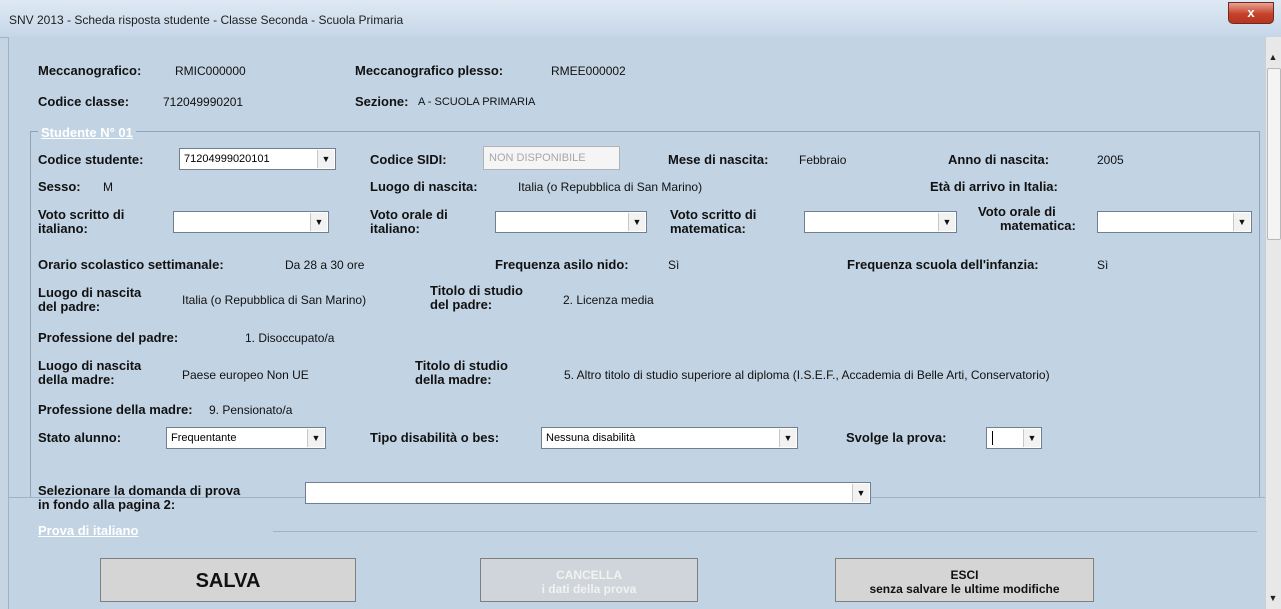 The width and height of the screenshot is (1281, 609). Describe the element at coordinates (246, 438) in the screenshot. I see `stato-alunno-select: Frequentante ▼` at that location.